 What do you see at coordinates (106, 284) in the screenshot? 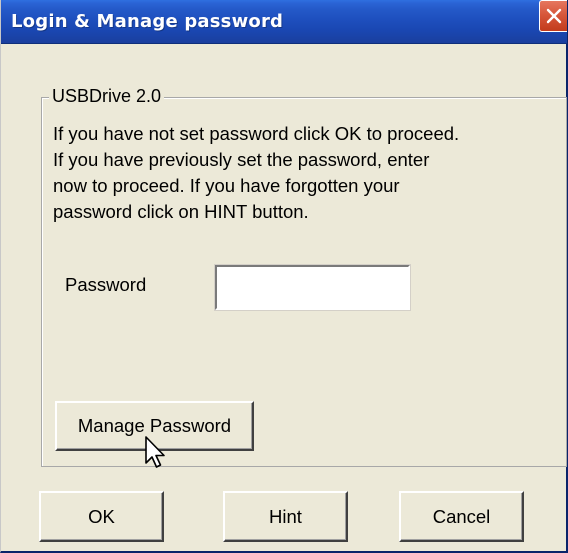
I see `password-label: Password` at bounding box center [106, 284].